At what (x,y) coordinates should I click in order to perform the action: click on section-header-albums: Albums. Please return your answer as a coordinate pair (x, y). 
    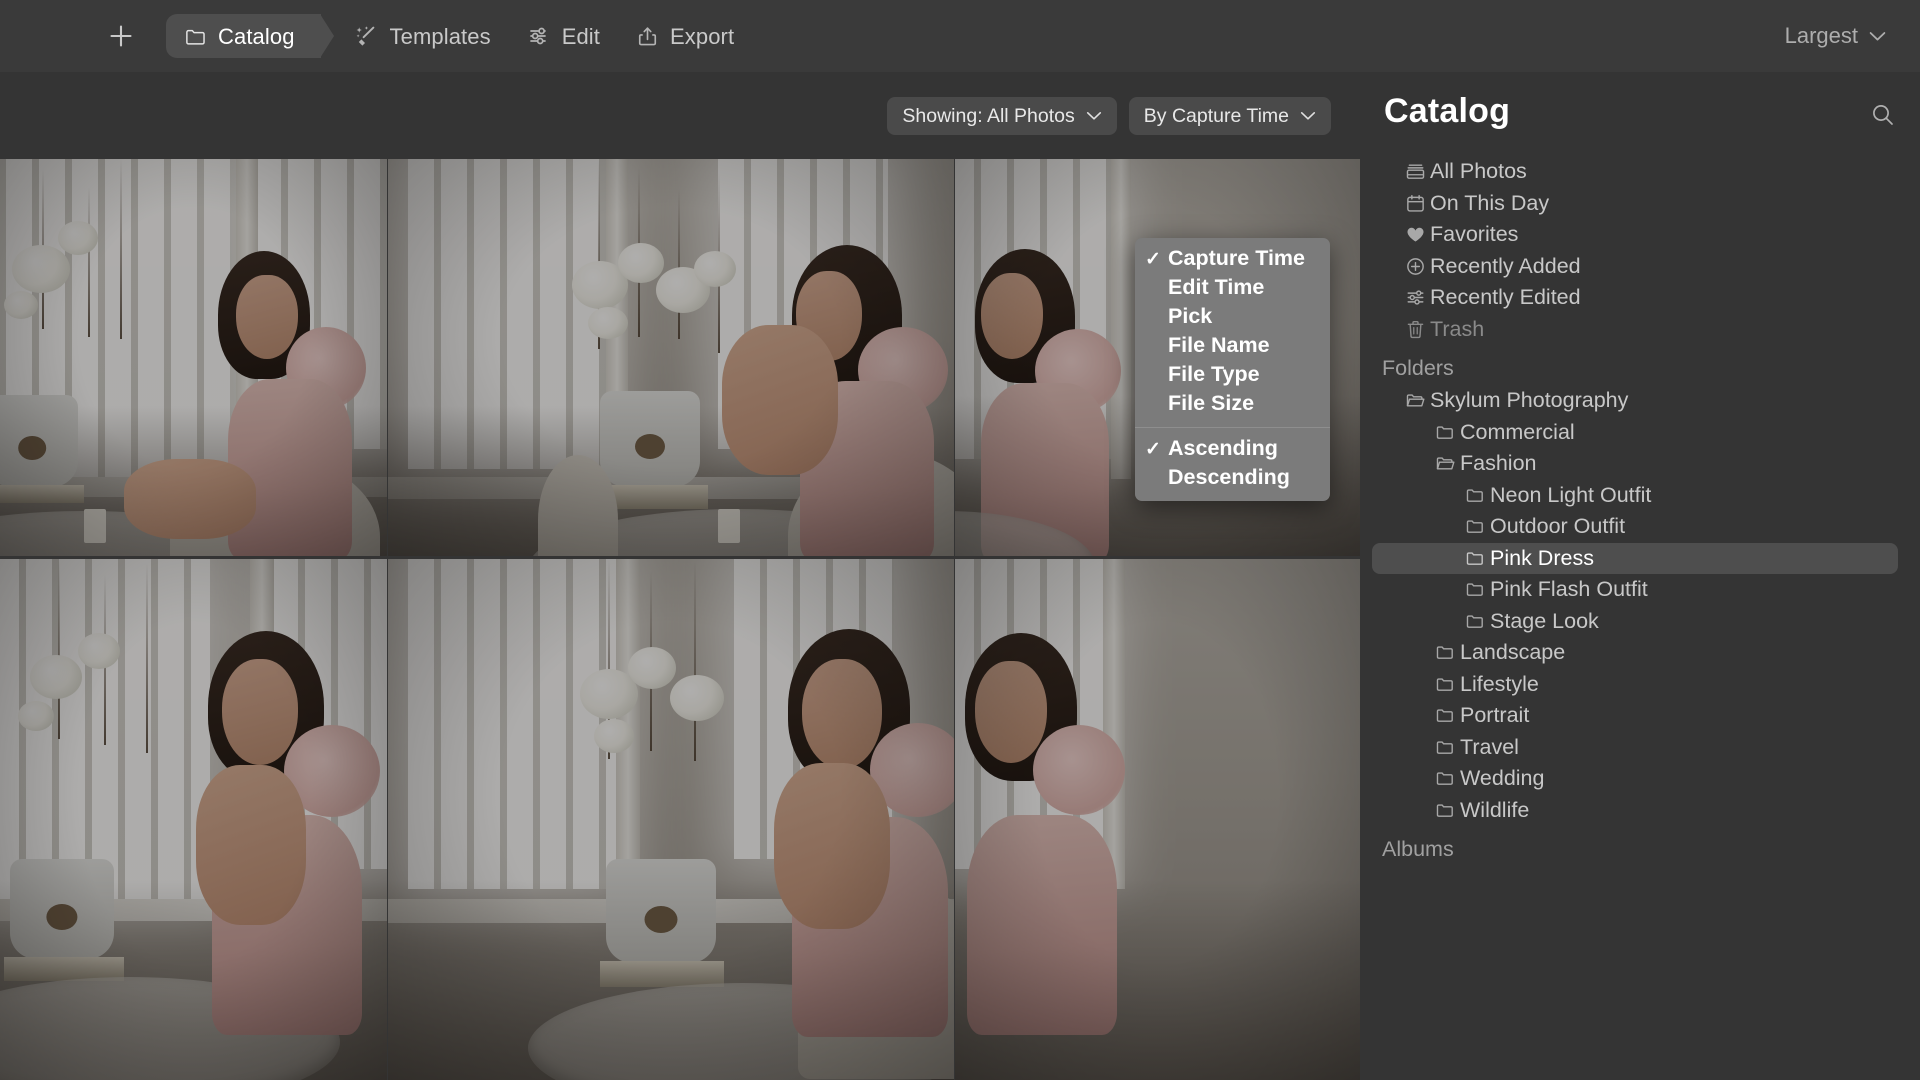
    Looking at the image, I should click on (1418, 848).